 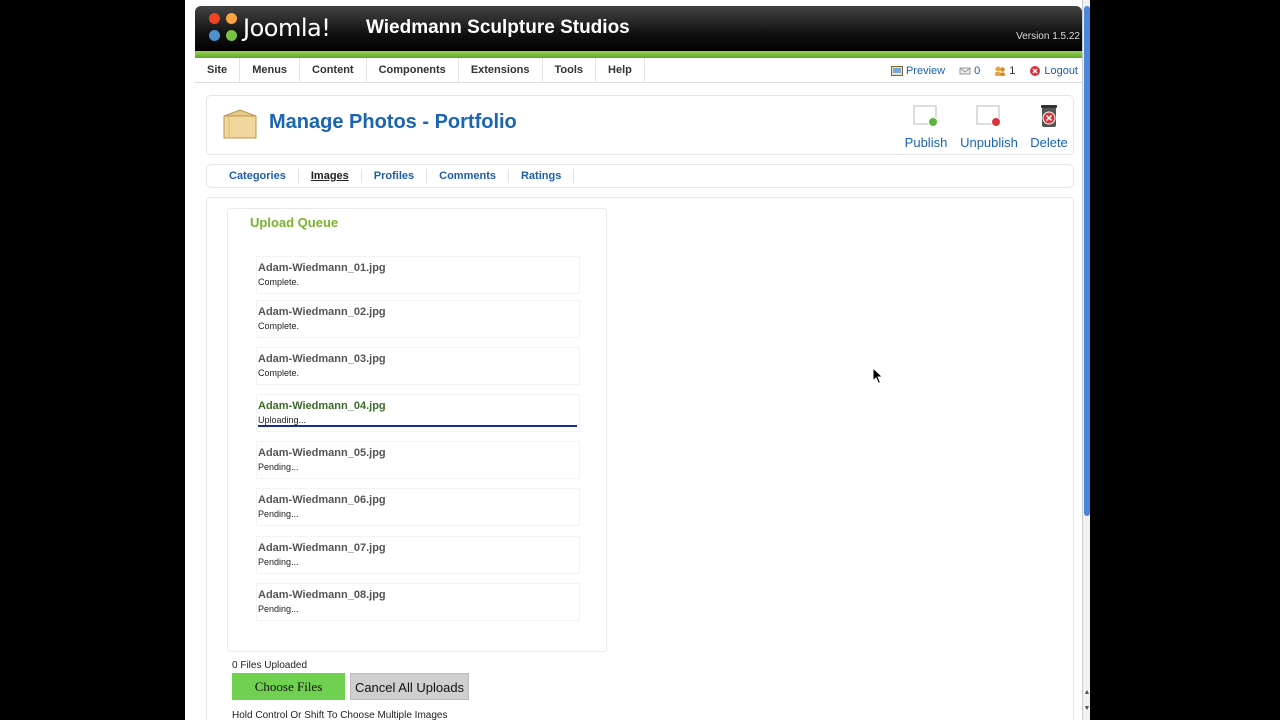 I want to click on queue-item-filename: Adam-Wiedmann_04.jpg, so click(x=322, y=406).